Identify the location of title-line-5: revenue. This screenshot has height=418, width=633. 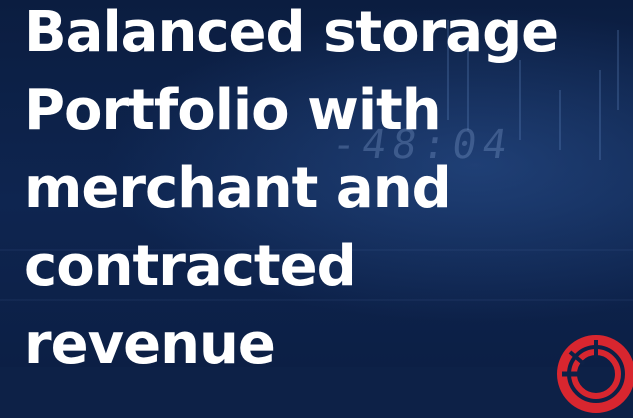
(150, 344).